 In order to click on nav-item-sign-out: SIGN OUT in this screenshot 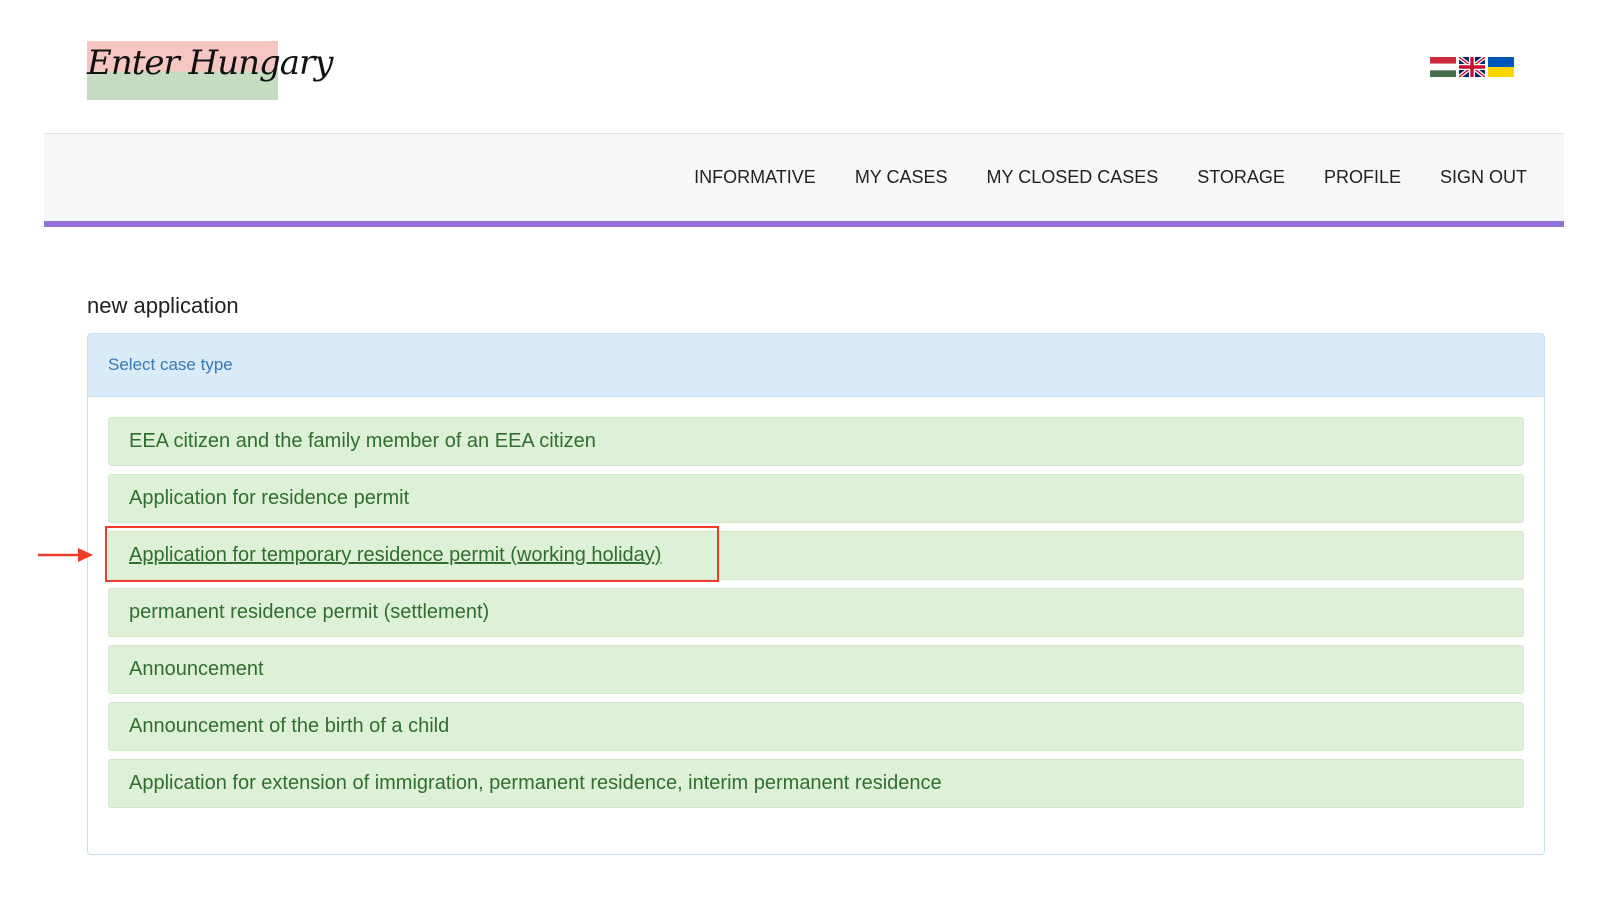, I will do `click(1483, 177)`.